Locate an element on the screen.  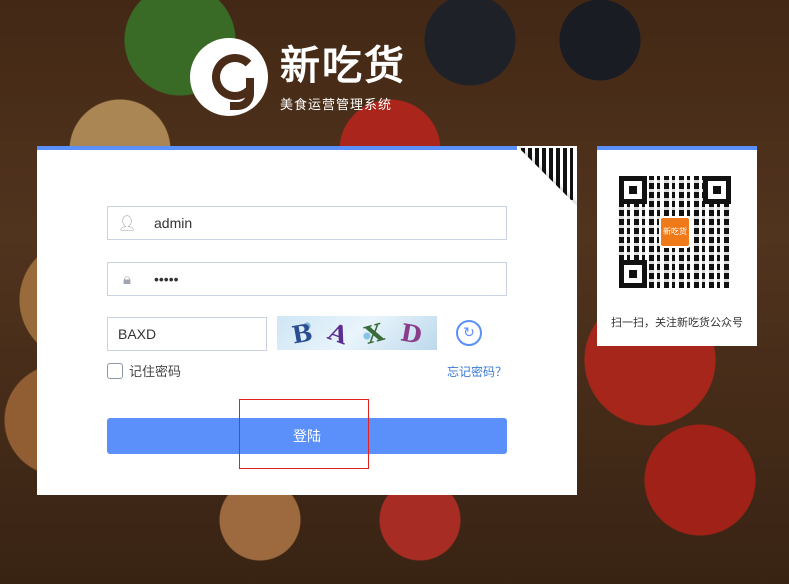
username-input is located at coordinates (324, 223).